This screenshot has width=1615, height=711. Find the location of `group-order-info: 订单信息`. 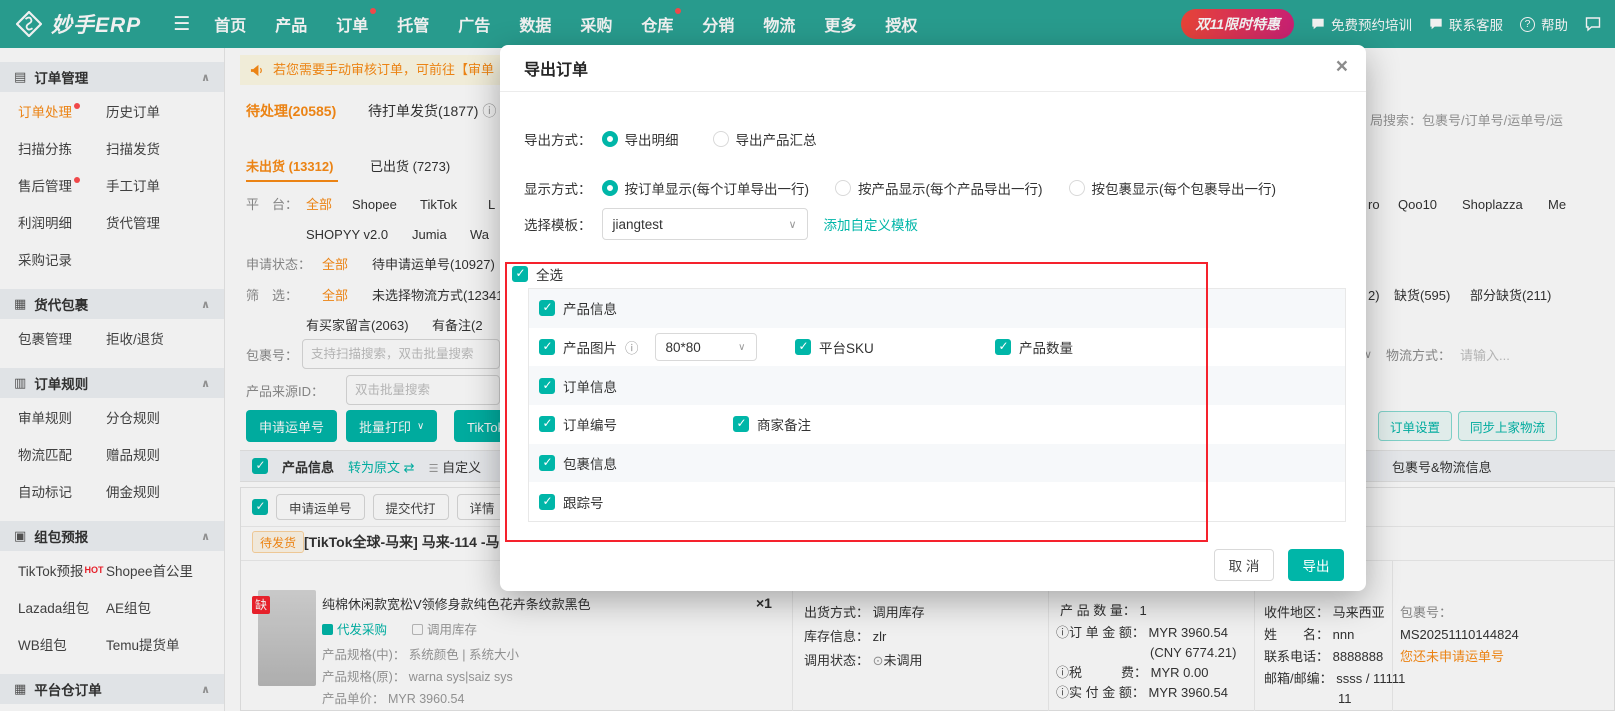

group-order-info: 订单信息 is located at coordinates (937, 386).